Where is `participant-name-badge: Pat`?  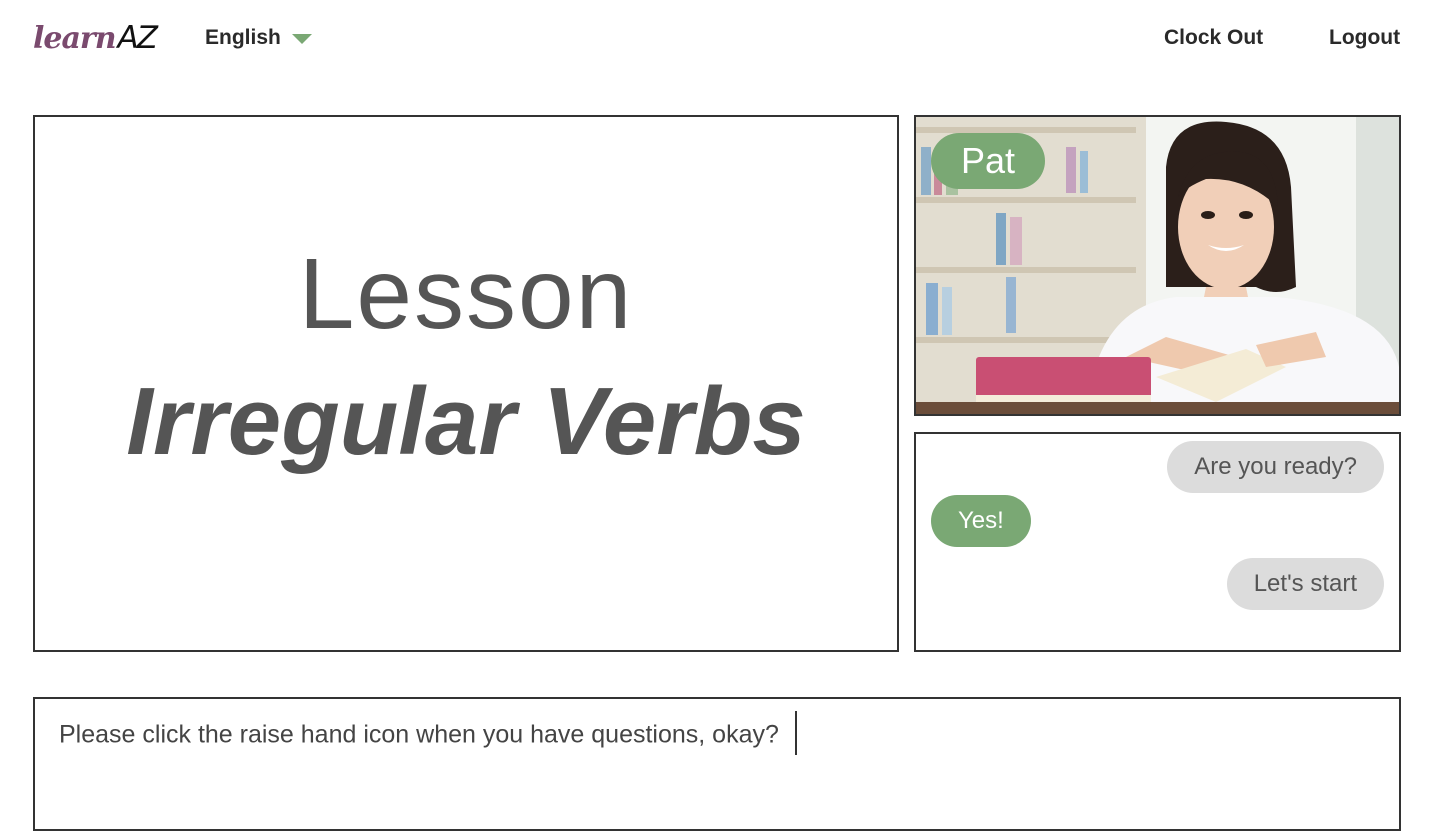
participant-name-badge: Pat is located at coordinates (988, 161).